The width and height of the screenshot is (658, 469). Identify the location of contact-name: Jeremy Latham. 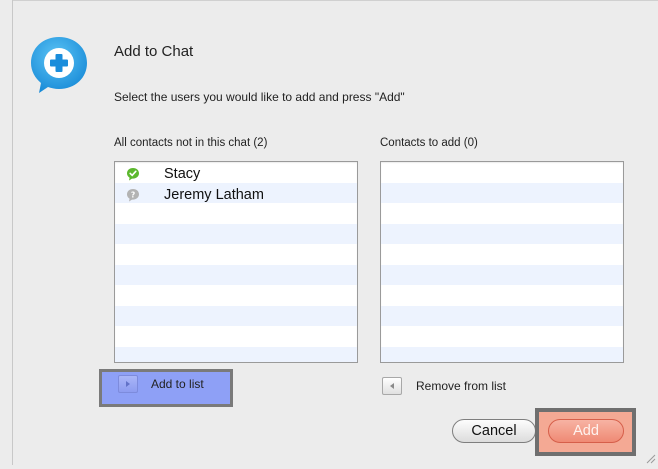
(214, 195).